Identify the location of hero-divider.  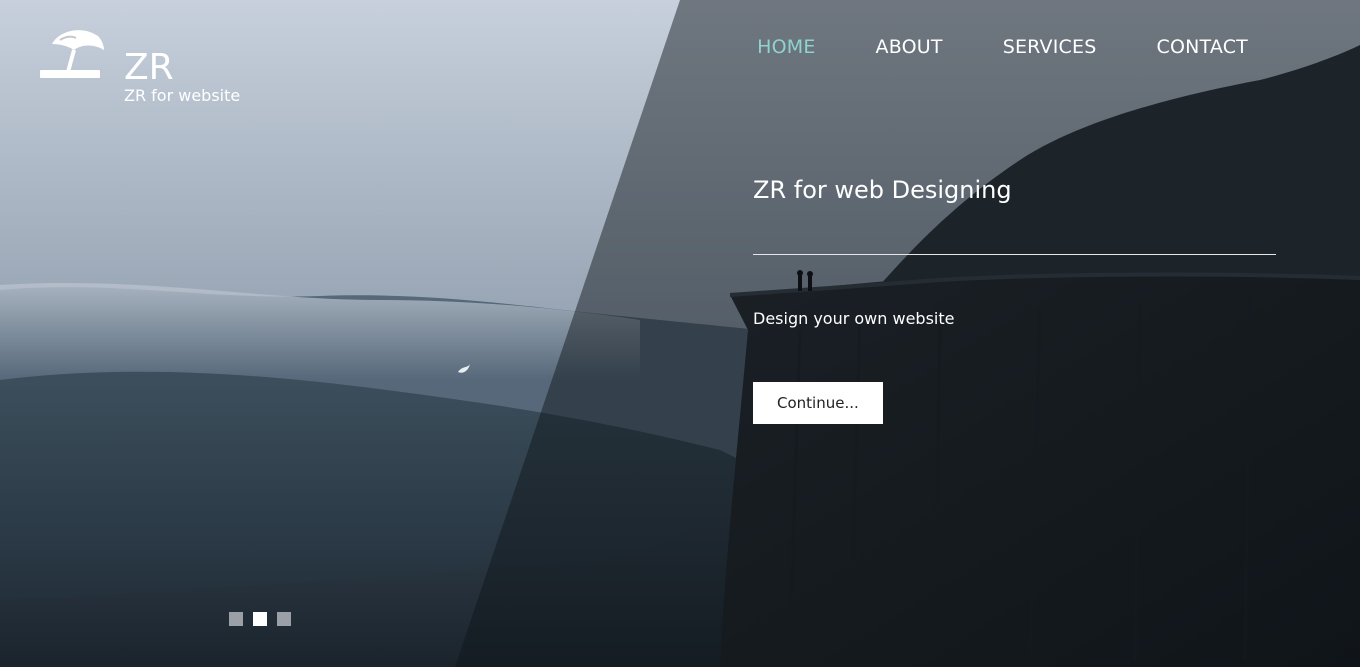
(1014, 254).